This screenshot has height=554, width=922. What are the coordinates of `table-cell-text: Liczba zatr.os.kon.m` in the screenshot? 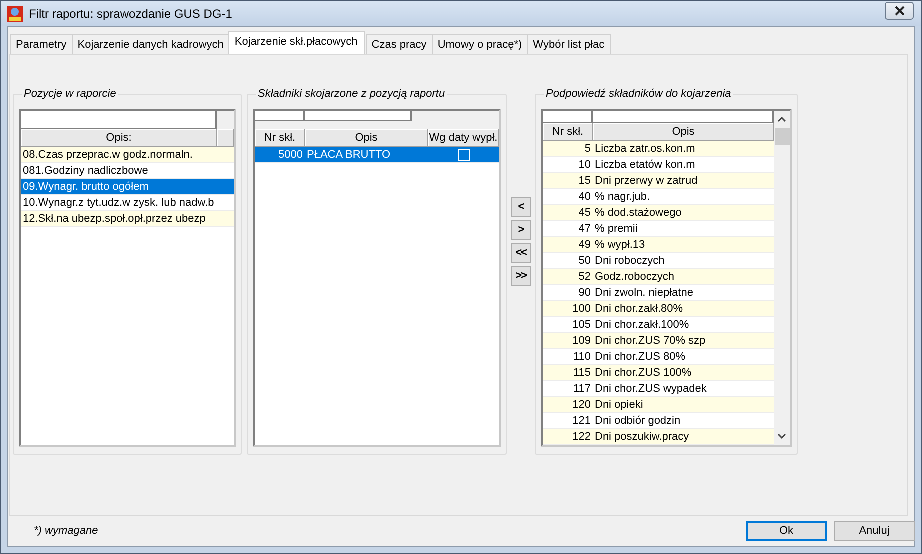 It's located at (645, 149).